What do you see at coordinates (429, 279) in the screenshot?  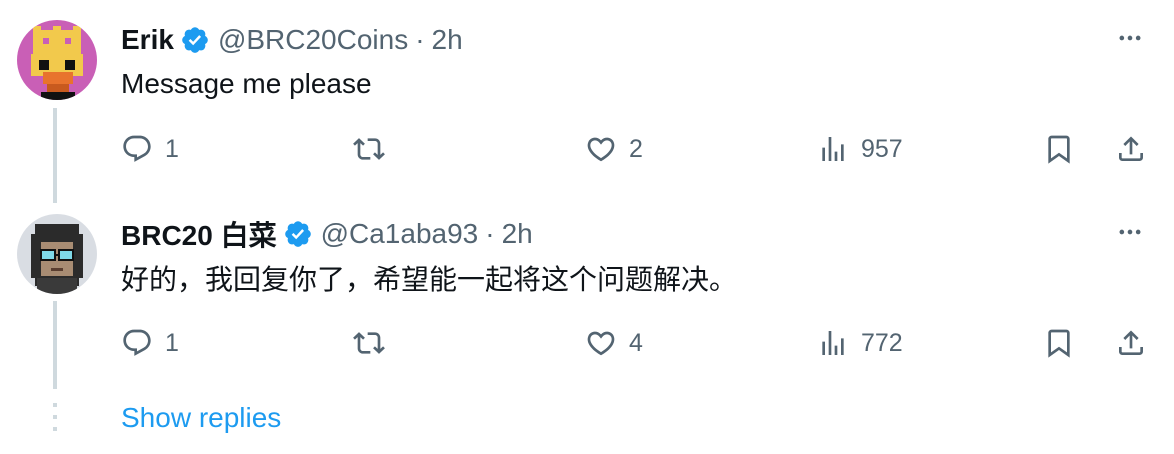 I see `tweet-text: 好的，我回复你了，希望能一起将这个问题解决。` at bounding box center [429, 279].